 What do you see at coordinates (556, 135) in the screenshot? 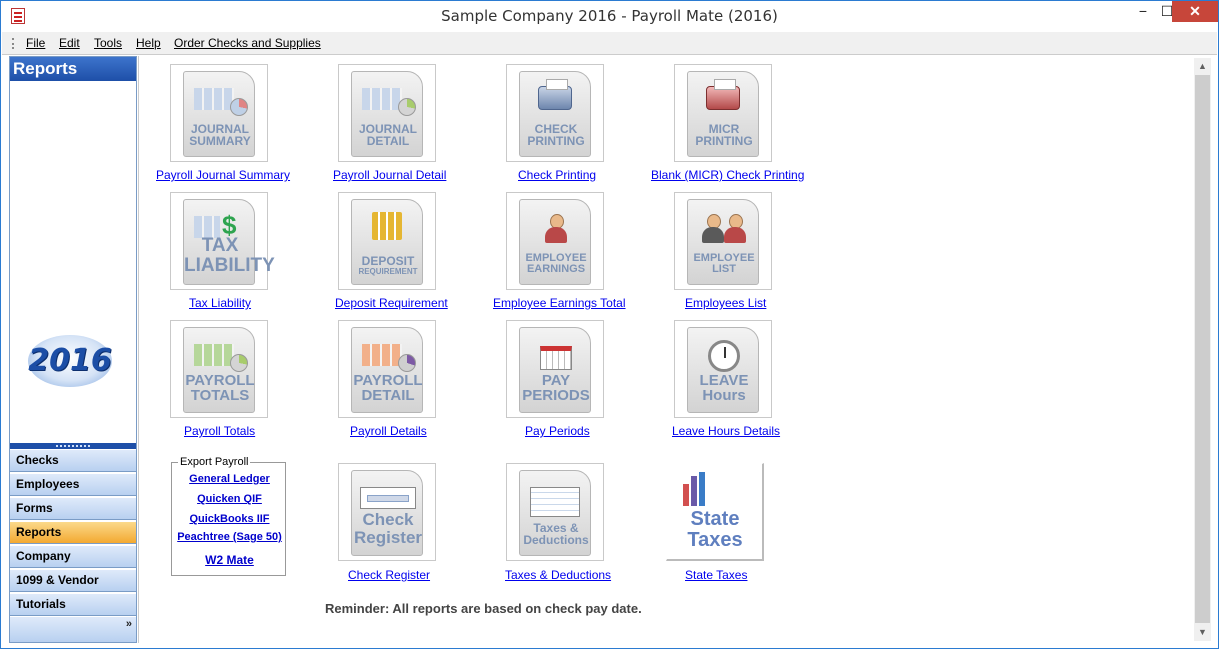
I see `check-printing-icon-text: CHECK PRINTING` at bounding box center [556, 135].